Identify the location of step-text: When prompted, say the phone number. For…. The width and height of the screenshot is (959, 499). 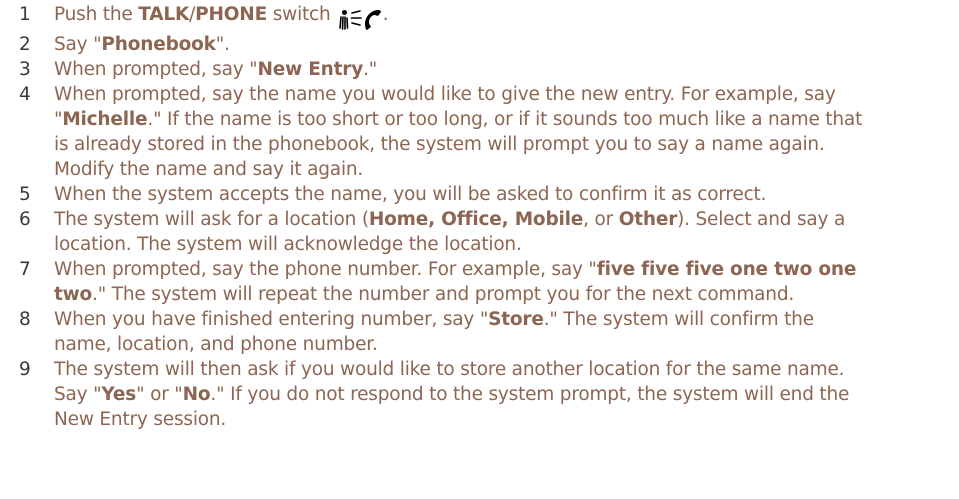
(504, 282).